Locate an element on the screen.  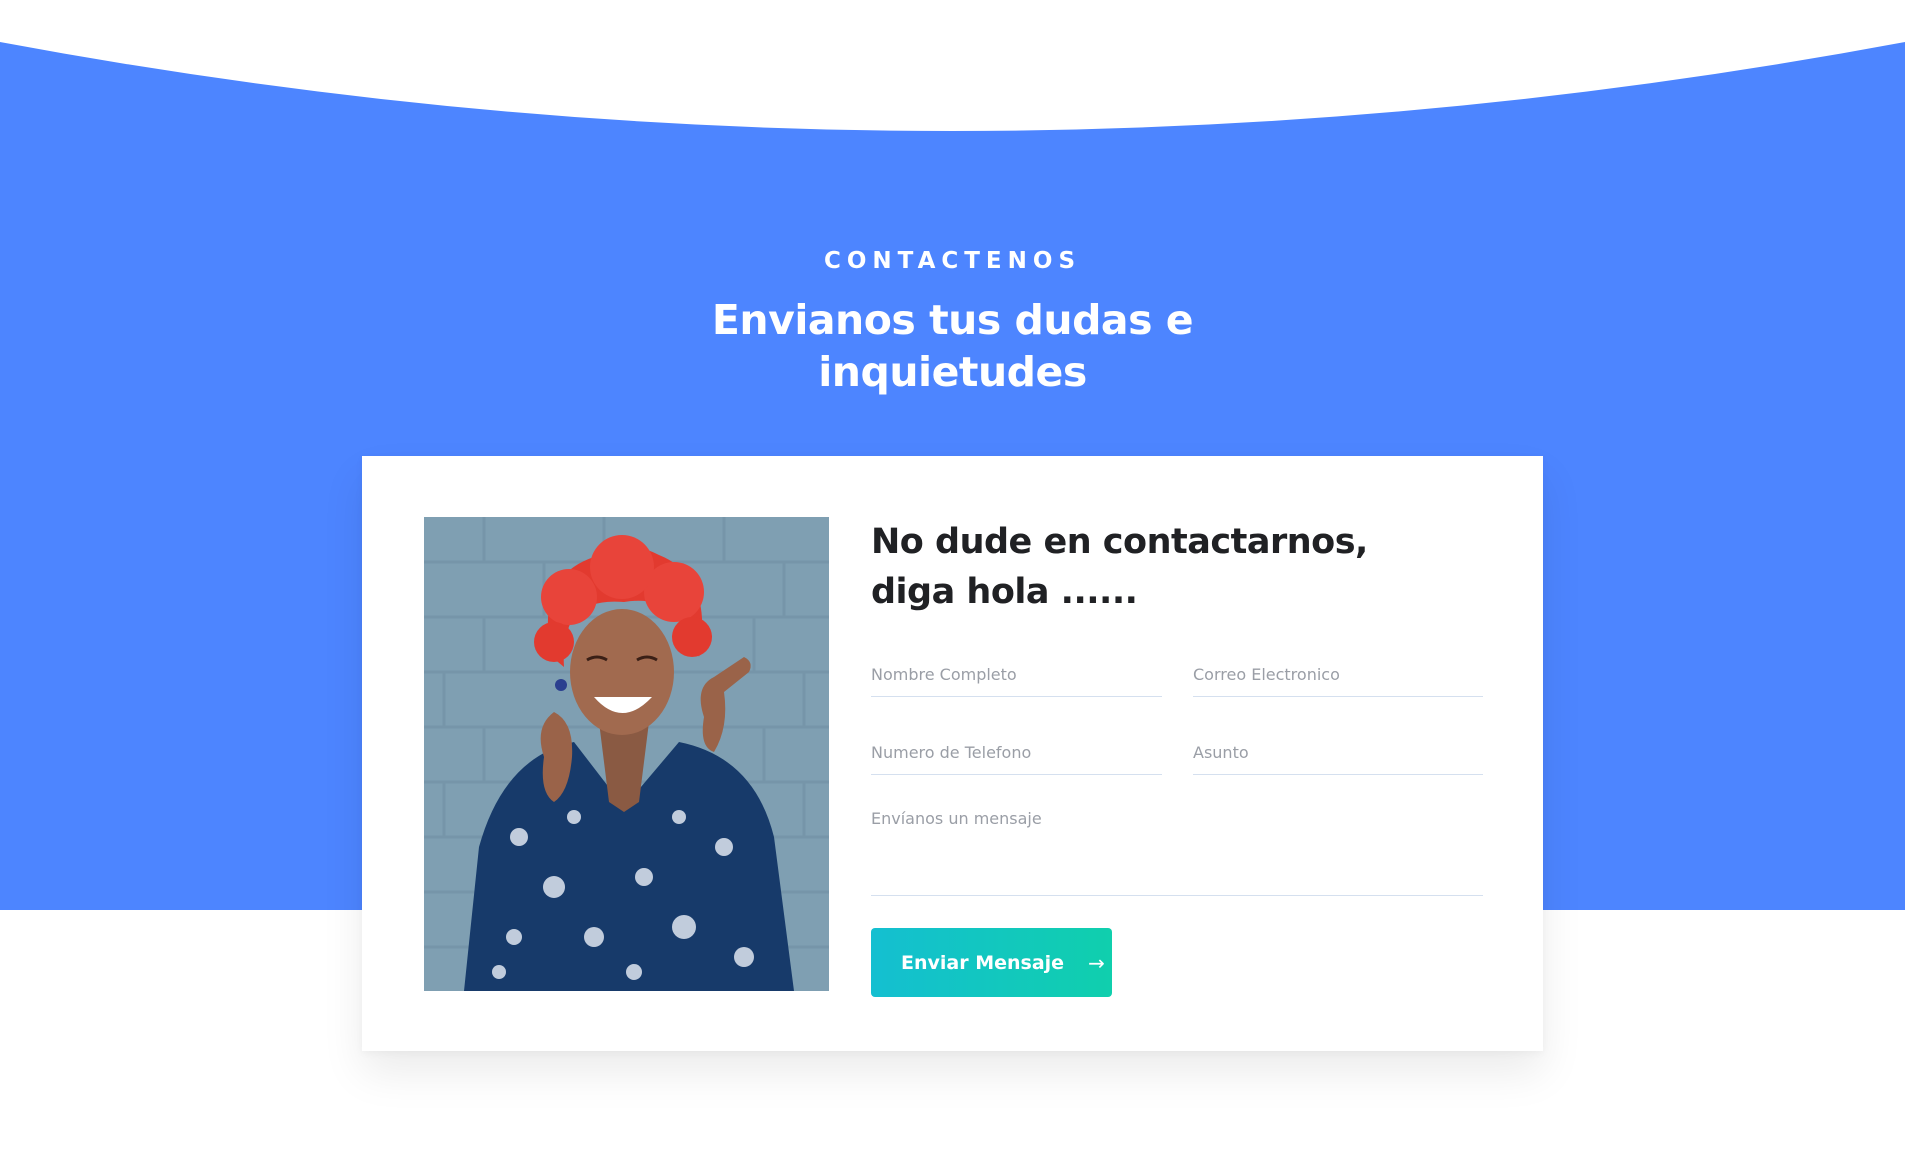
name-field: Nombre Completo is located at coordinates (1016, 681).